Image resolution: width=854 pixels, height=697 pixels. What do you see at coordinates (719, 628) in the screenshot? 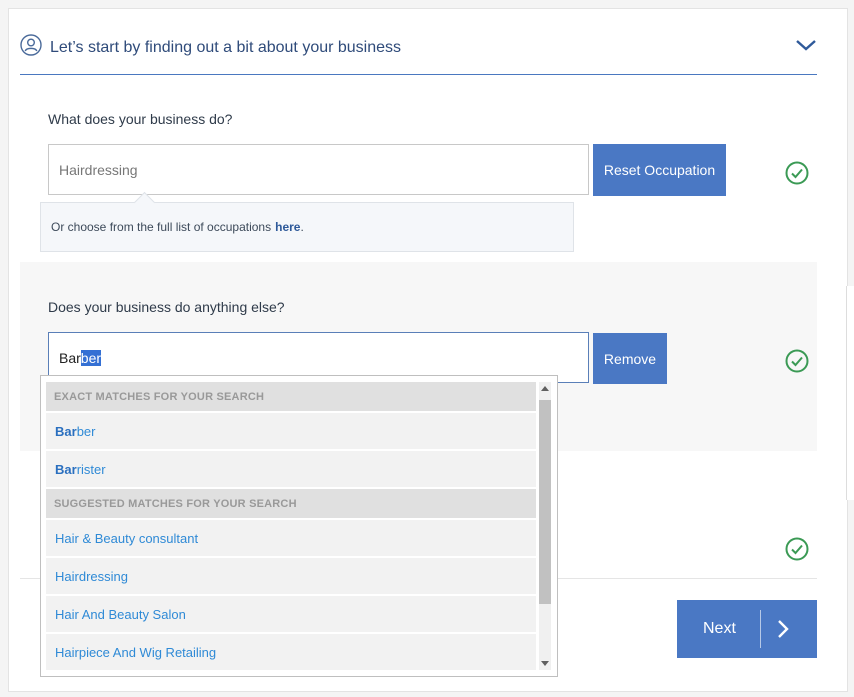
I see `next-label: Next` at bounding box center [719, 628].